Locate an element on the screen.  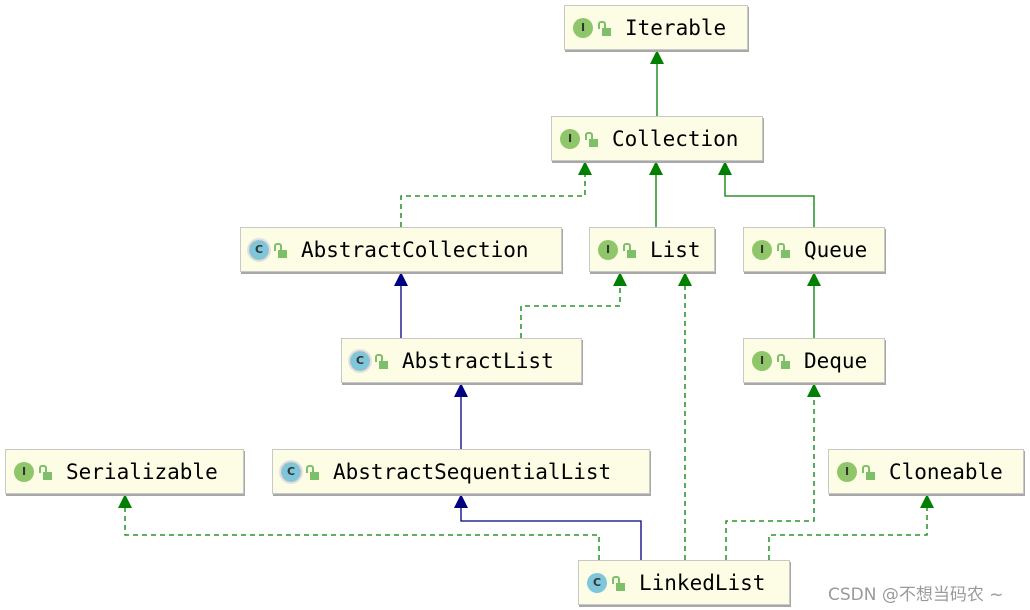
edge-list-to-collection is located at coordinates (656, 194).